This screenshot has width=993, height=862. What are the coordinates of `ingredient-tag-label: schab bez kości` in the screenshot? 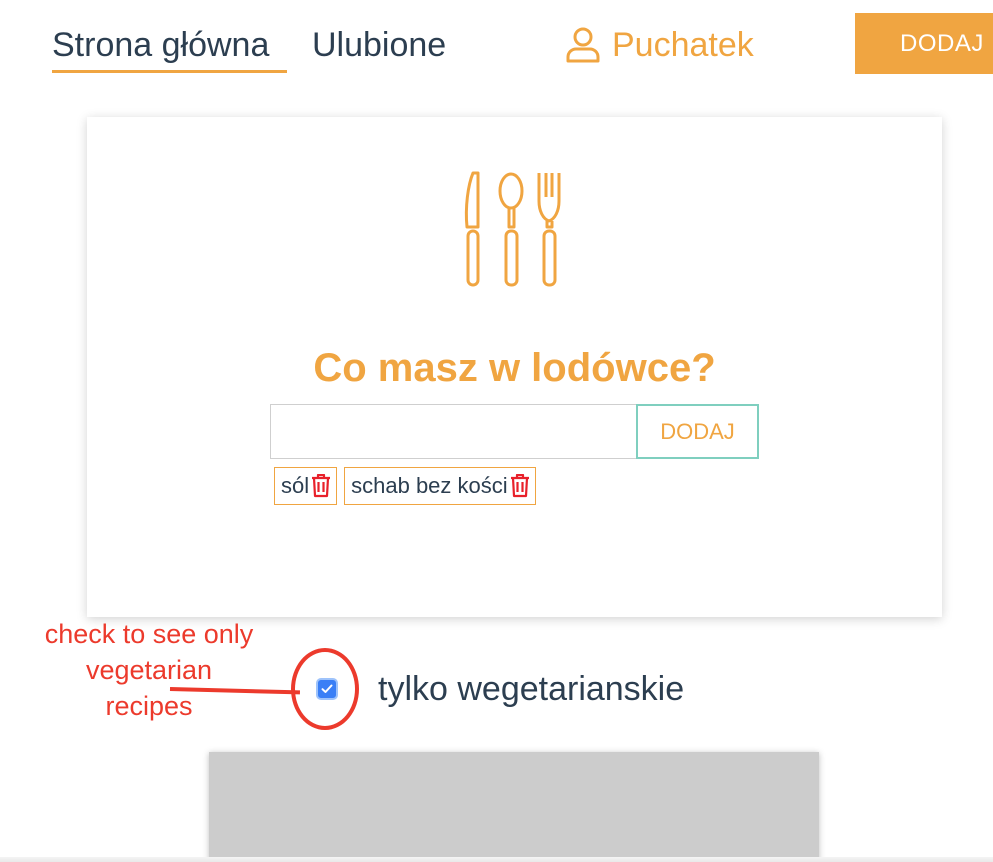 It's located at (429, 485).